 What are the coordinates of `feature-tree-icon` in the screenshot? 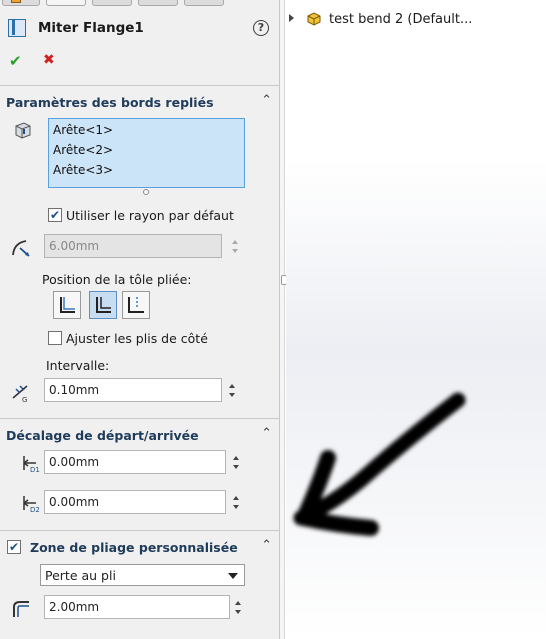 It's located at (16, 1).